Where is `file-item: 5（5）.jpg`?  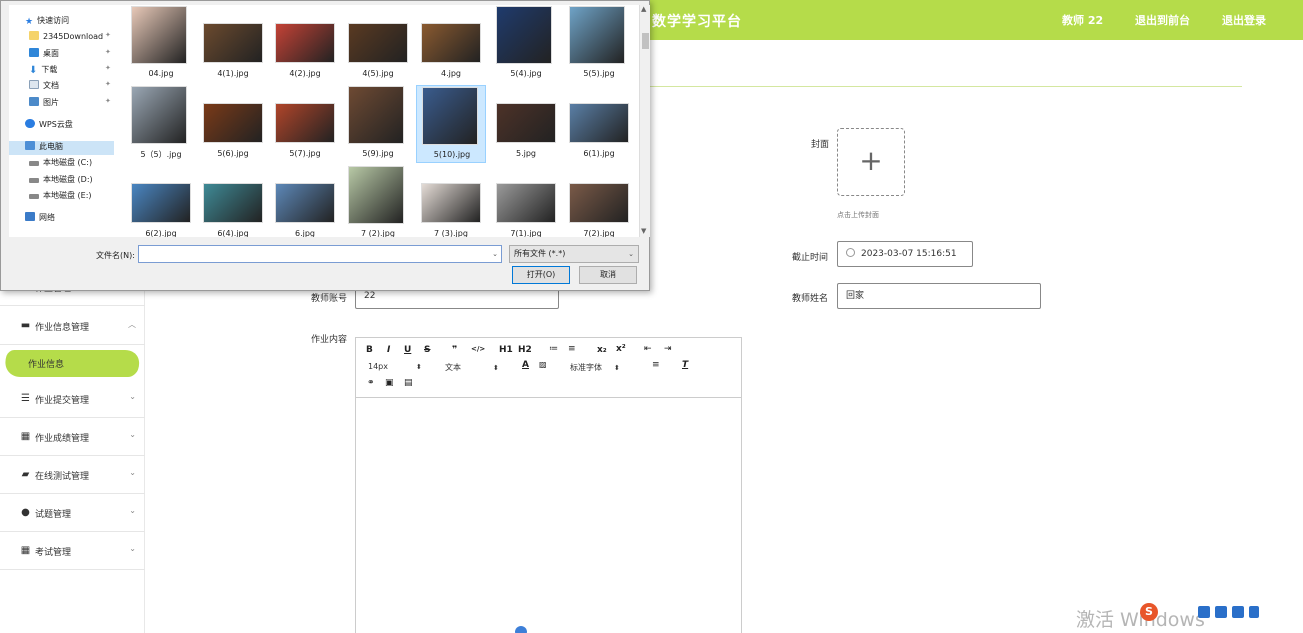 file-item: 5（5）.jpg is located at coordinates (161, 124).